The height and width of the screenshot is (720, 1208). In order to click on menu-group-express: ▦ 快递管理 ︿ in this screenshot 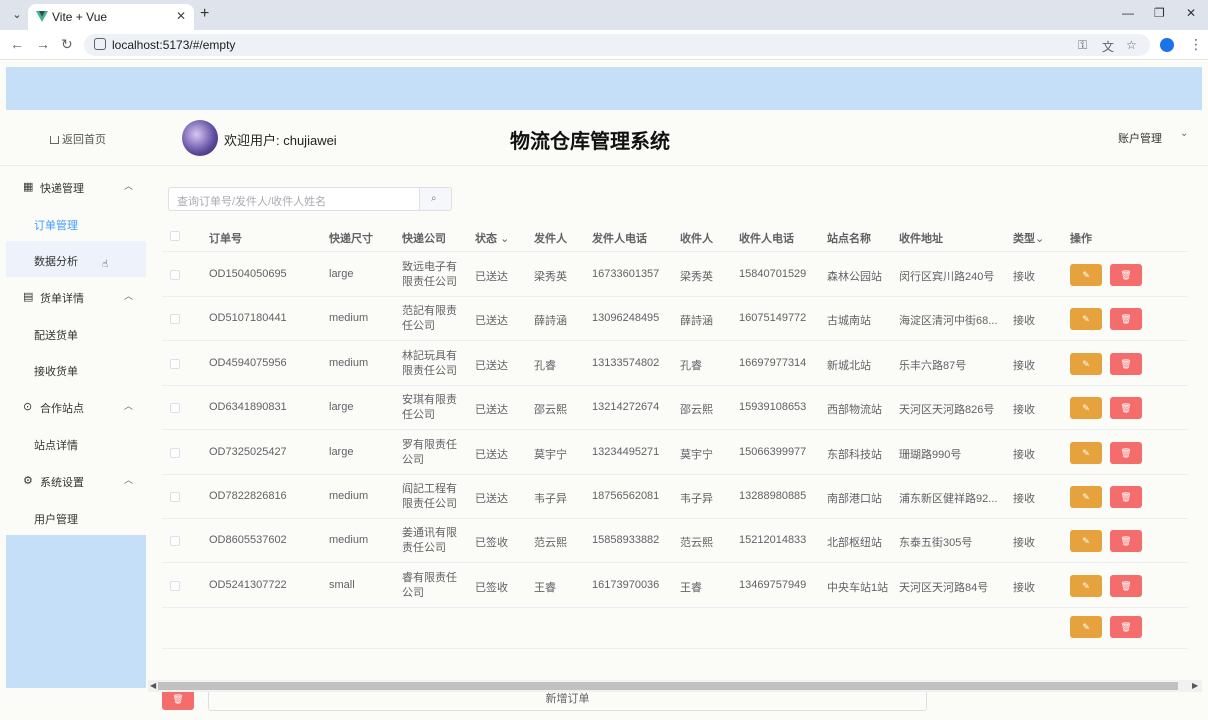, I will do `click(76, 186)`.